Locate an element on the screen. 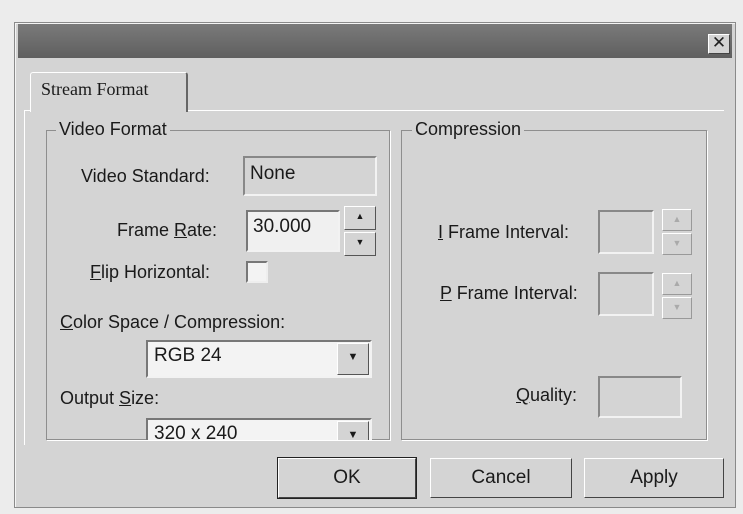 Image resolution: width=743 pixels, height=514 pixels. close-button: ✕ is located at coordinates (719, 44).